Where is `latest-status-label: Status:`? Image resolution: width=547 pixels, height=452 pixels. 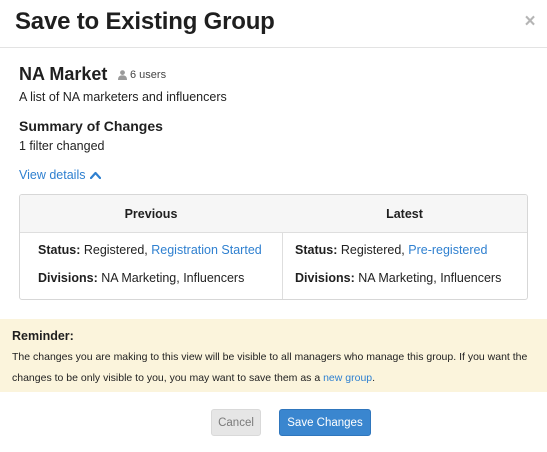
latest-status-label: Status: is located at coordinates (316, 250).